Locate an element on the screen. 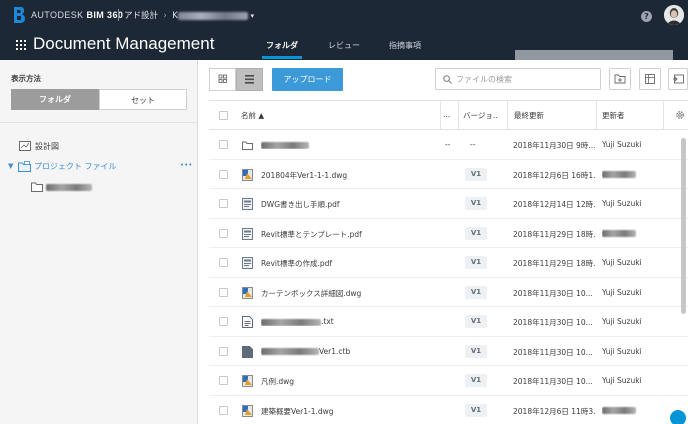  gear-icon is located at coordinates (680, 115).